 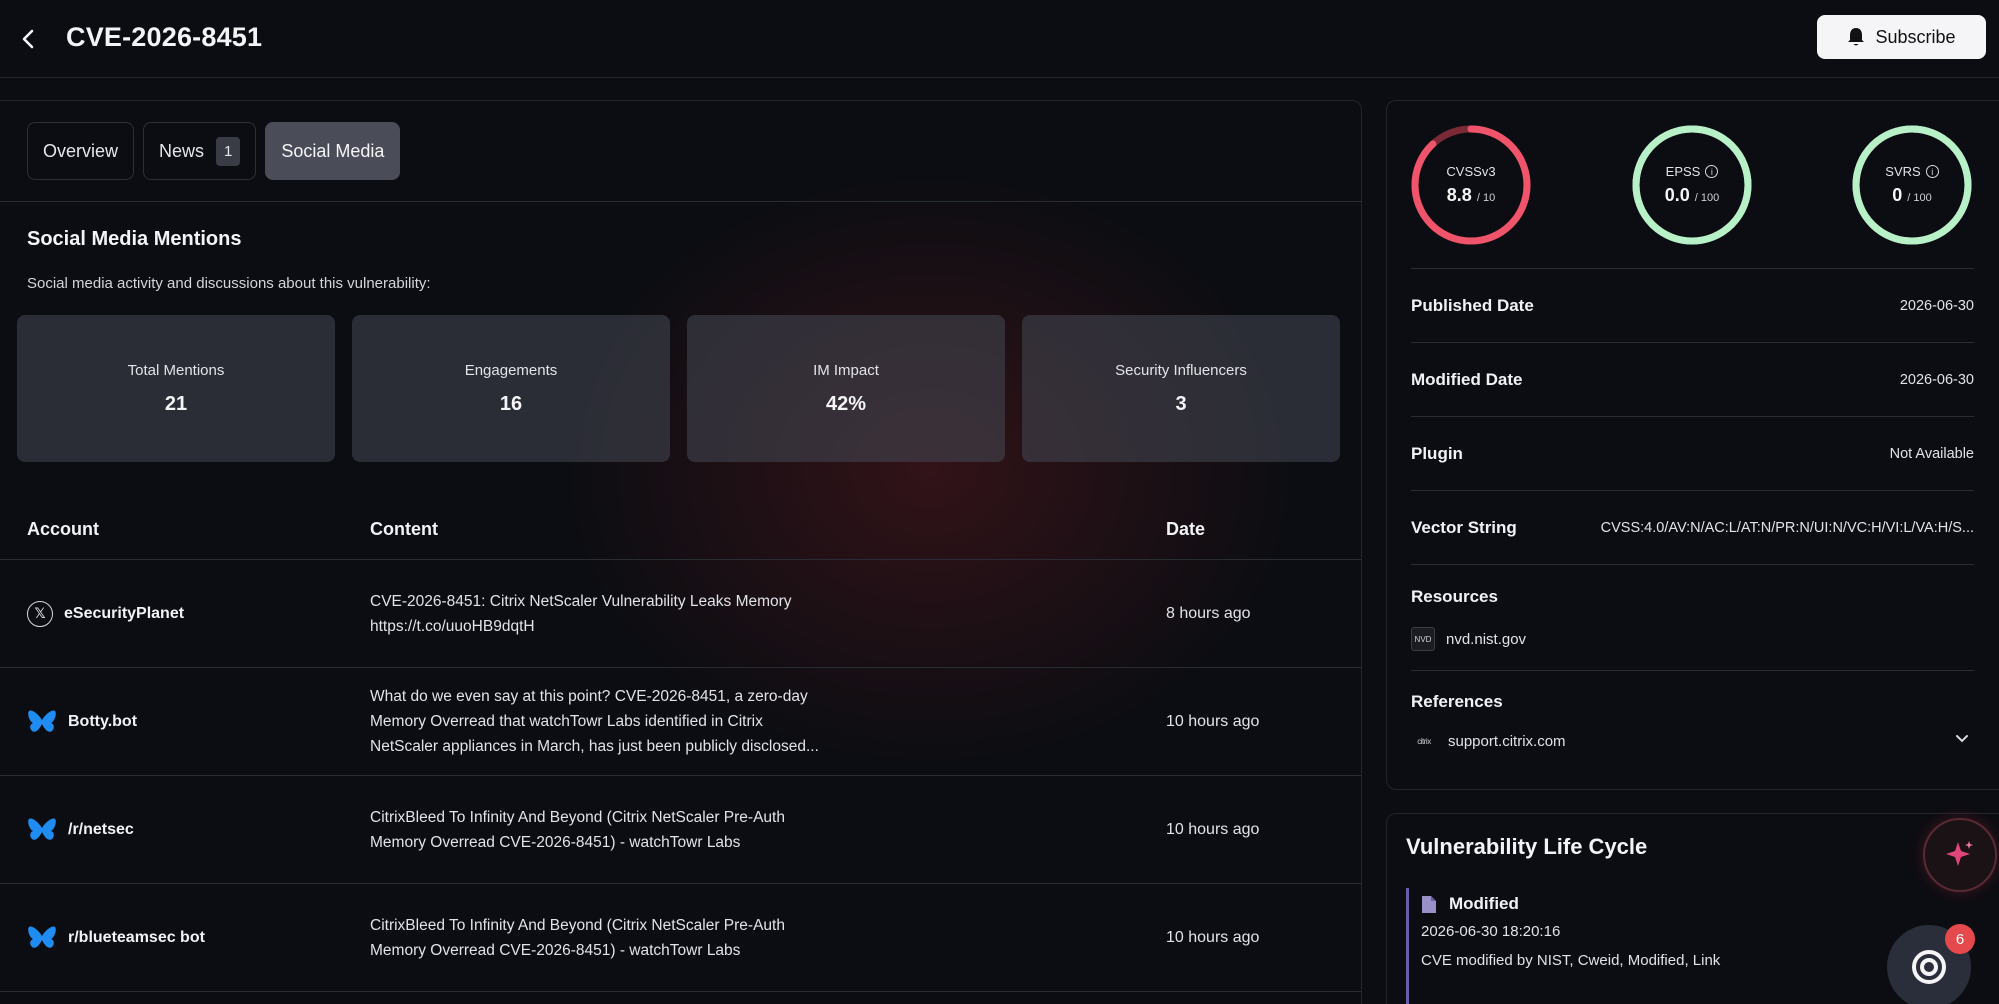 I want to click on stat-security-influencers: Security Influencers 3, so click(x=1181, y=388).